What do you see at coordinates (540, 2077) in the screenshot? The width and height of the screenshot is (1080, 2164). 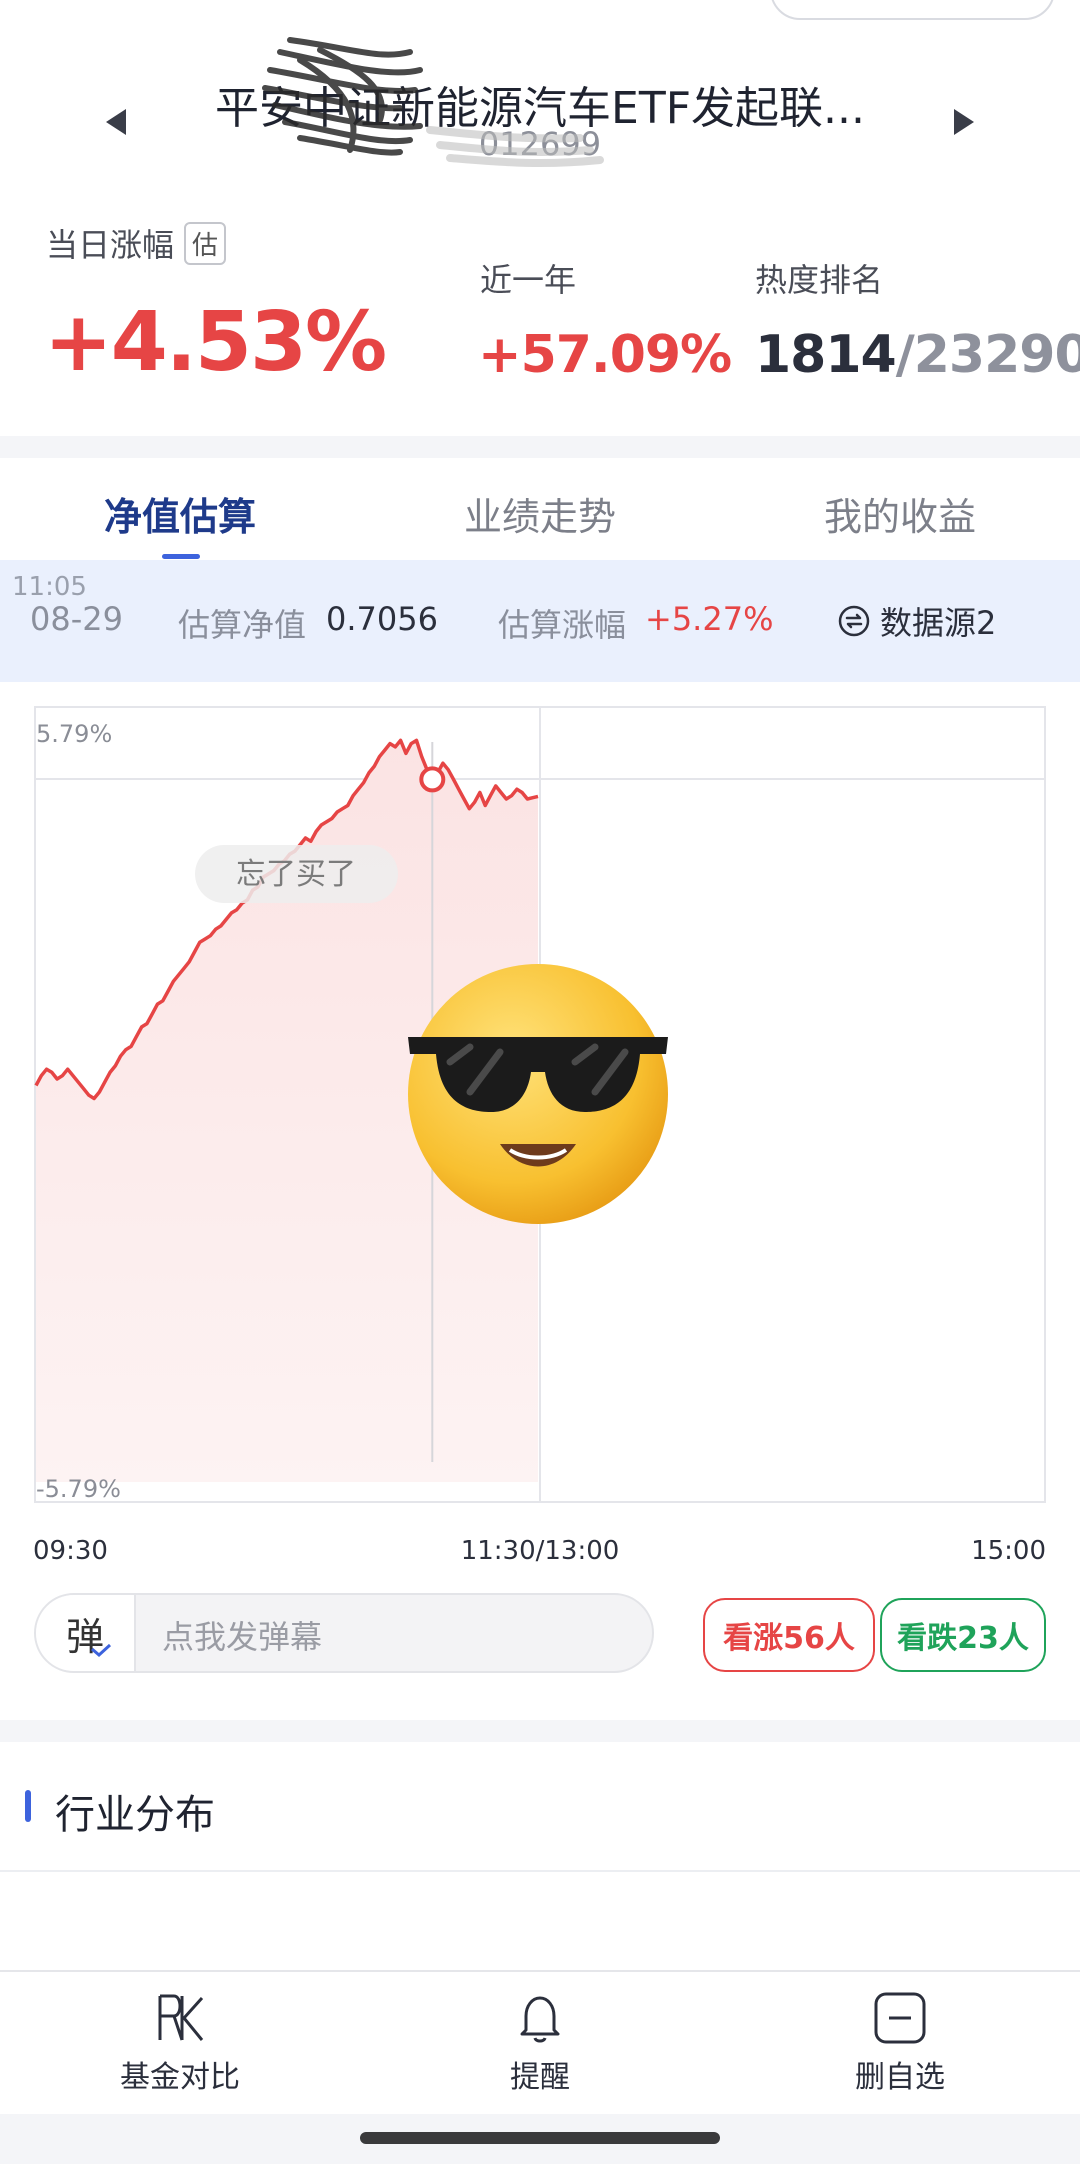 I see `reminder-label: 提醒` at bounding box center [540, 2077].